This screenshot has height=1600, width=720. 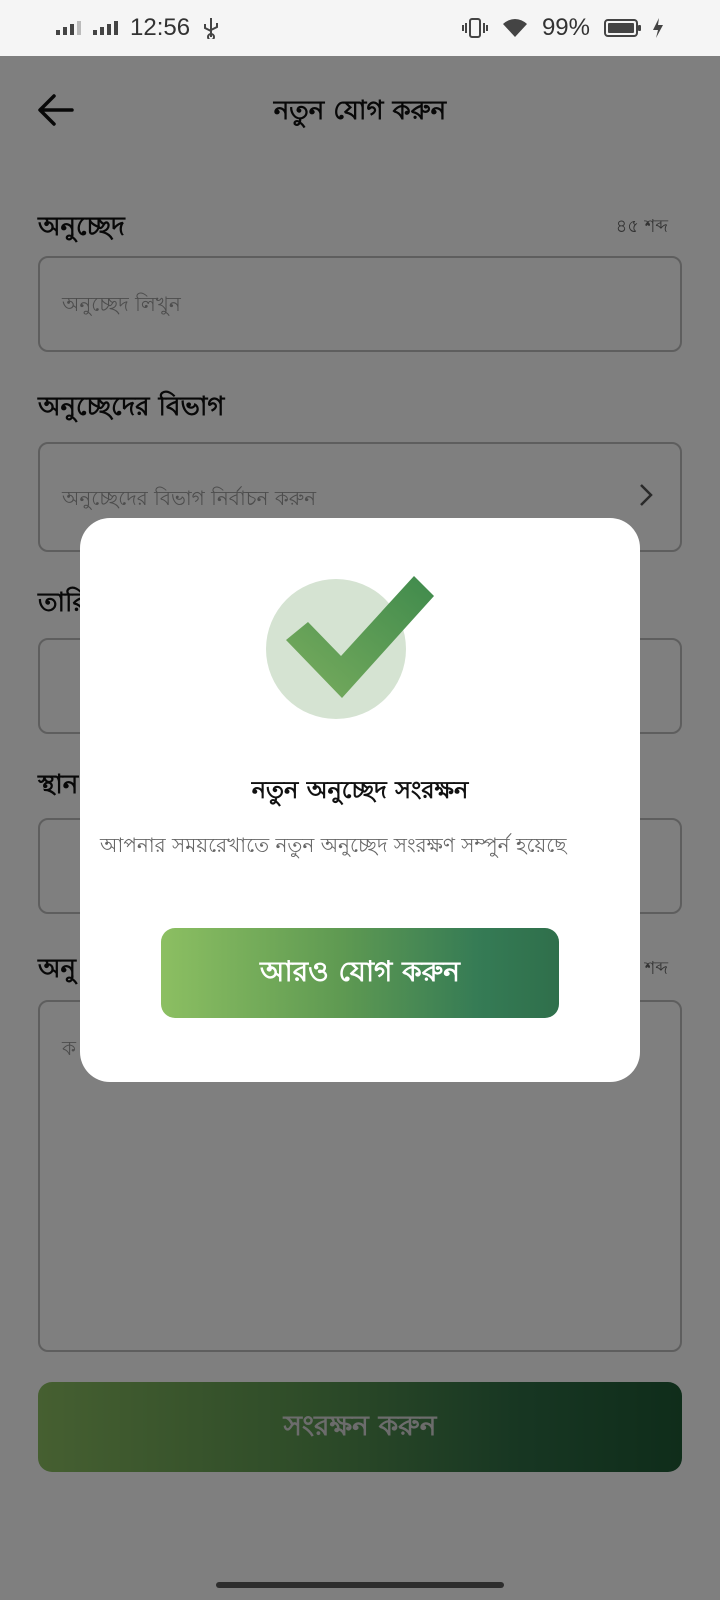 I want to click on dialog-title: নতুন অনুচ্ছেদ সংরক্ষন, so click(x=360, y=790).